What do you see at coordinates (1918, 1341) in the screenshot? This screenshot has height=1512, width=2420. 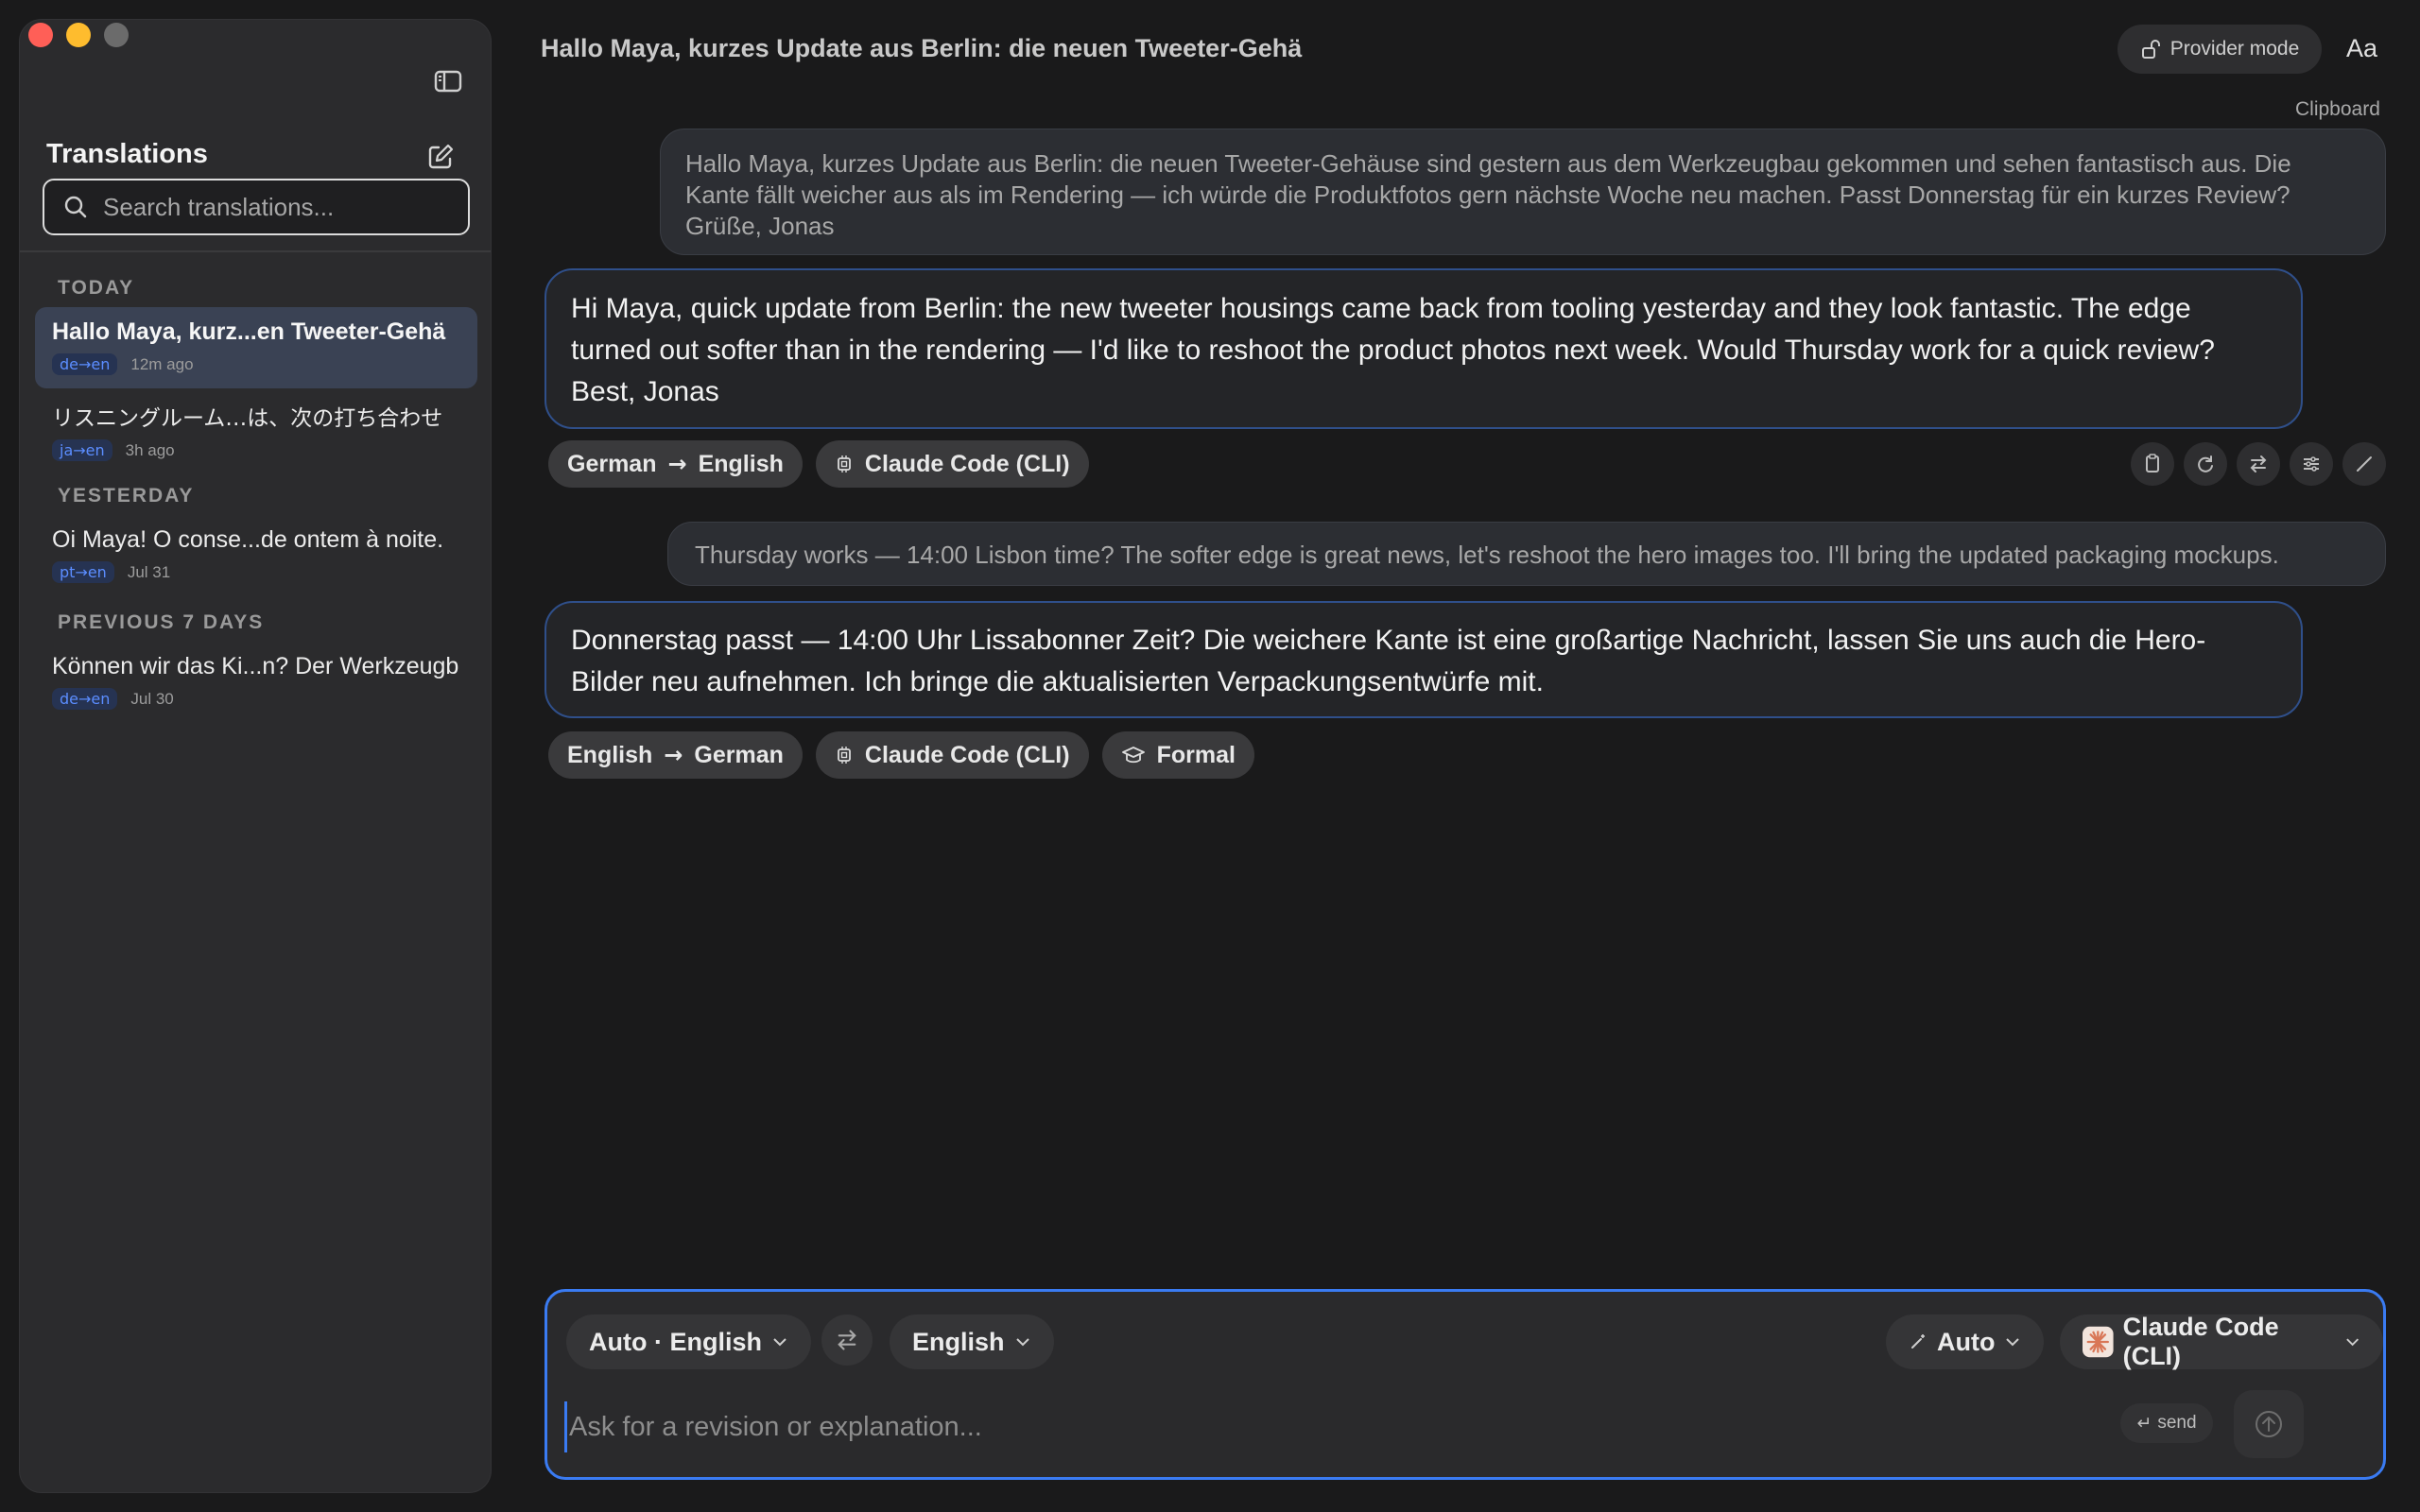 I see `magic-wand-icon` at bounding box center [1918, 1341].